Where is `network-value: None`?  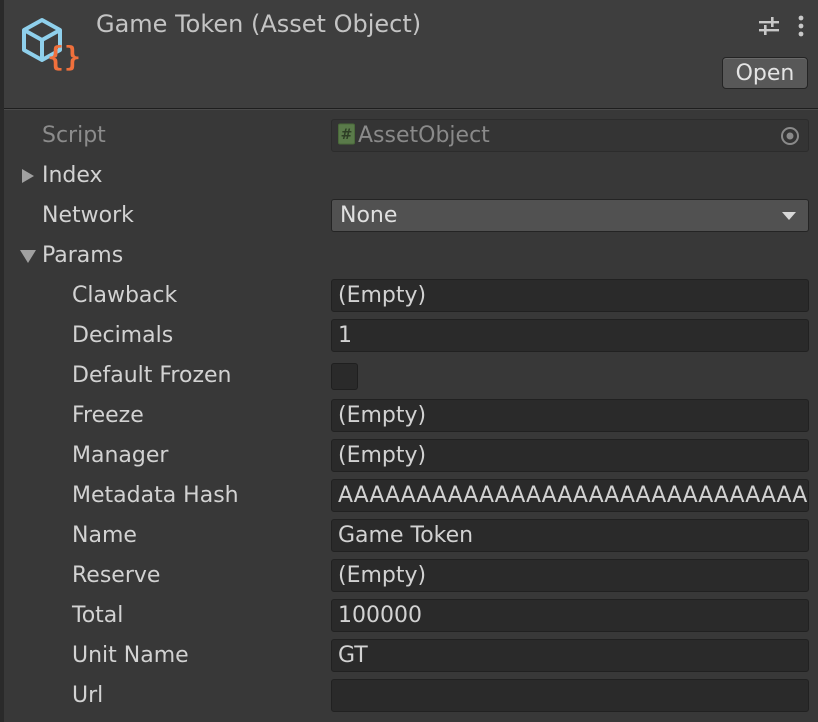 network-value: None is located at coordinates (369, 215).